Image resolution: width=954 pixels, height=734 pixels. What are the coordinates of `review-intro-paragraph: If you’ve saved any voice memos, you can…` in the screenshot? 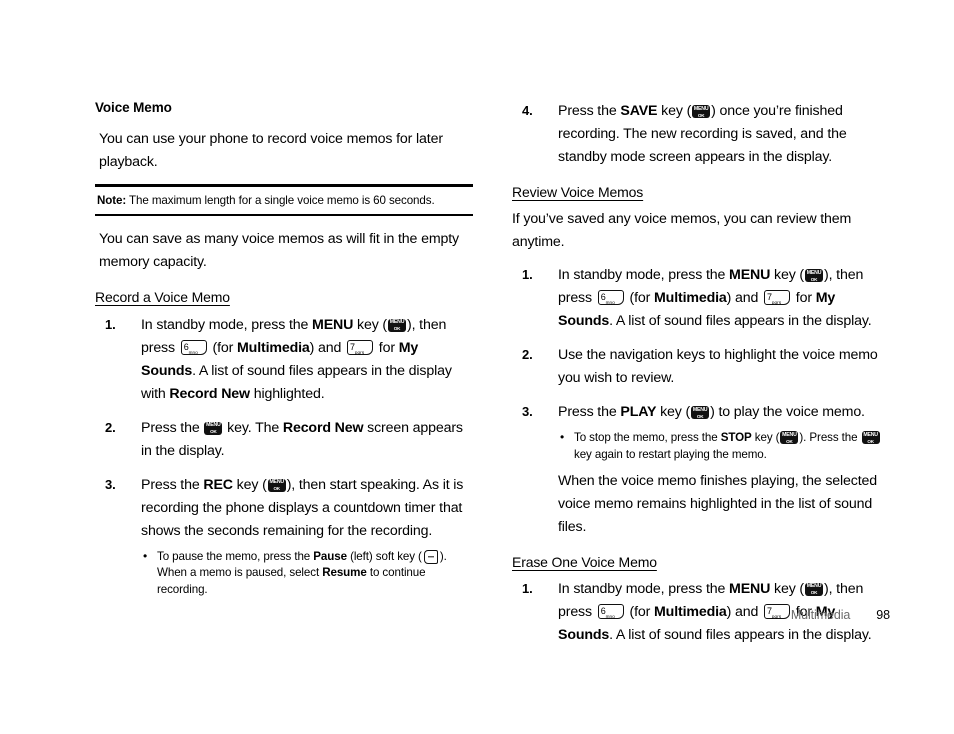 It's located at (682, 231).